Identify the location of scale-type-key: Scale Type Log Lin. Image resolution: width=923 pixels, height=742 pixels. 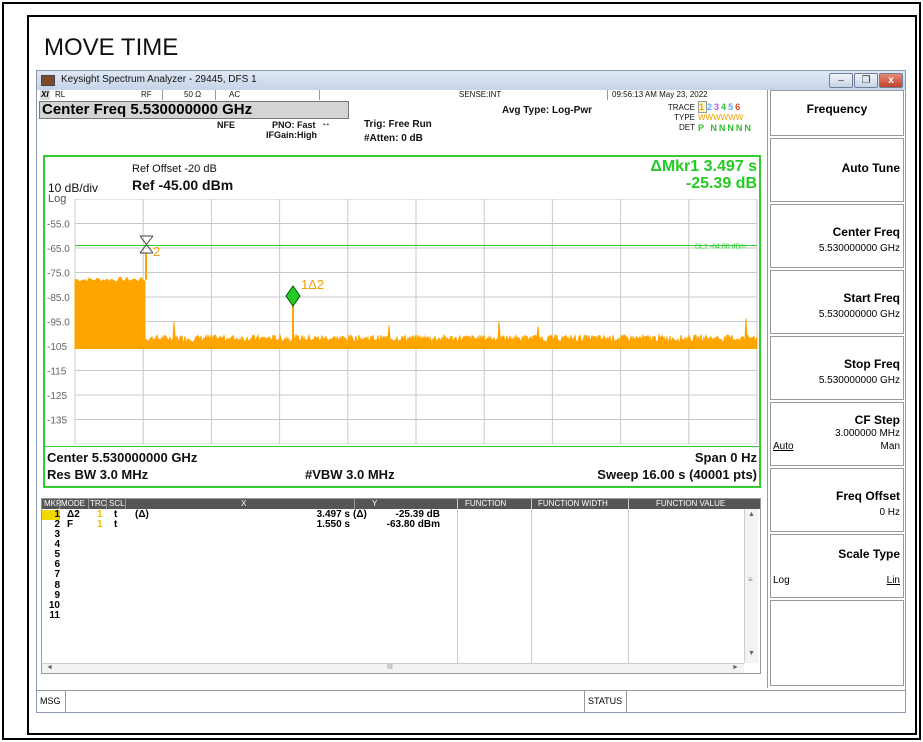
(837, 566).